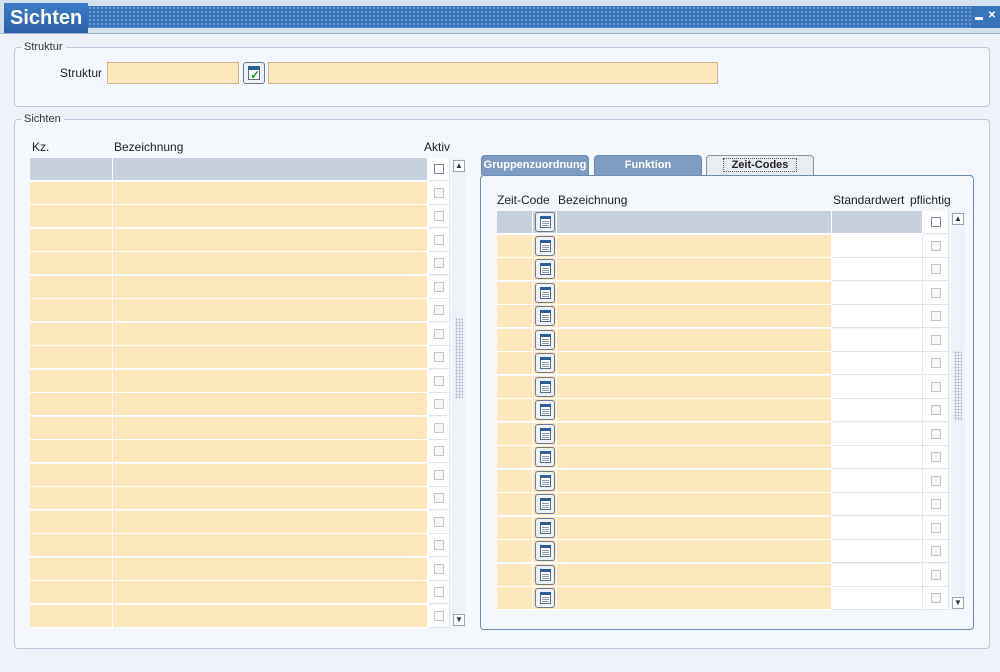 Image resolution: width=1000 pixels, height=672 pixels. What do you see at coordinates (493, 73) in the screenshot?
I see `struktur-name-field` at bounding box center [493, 73].